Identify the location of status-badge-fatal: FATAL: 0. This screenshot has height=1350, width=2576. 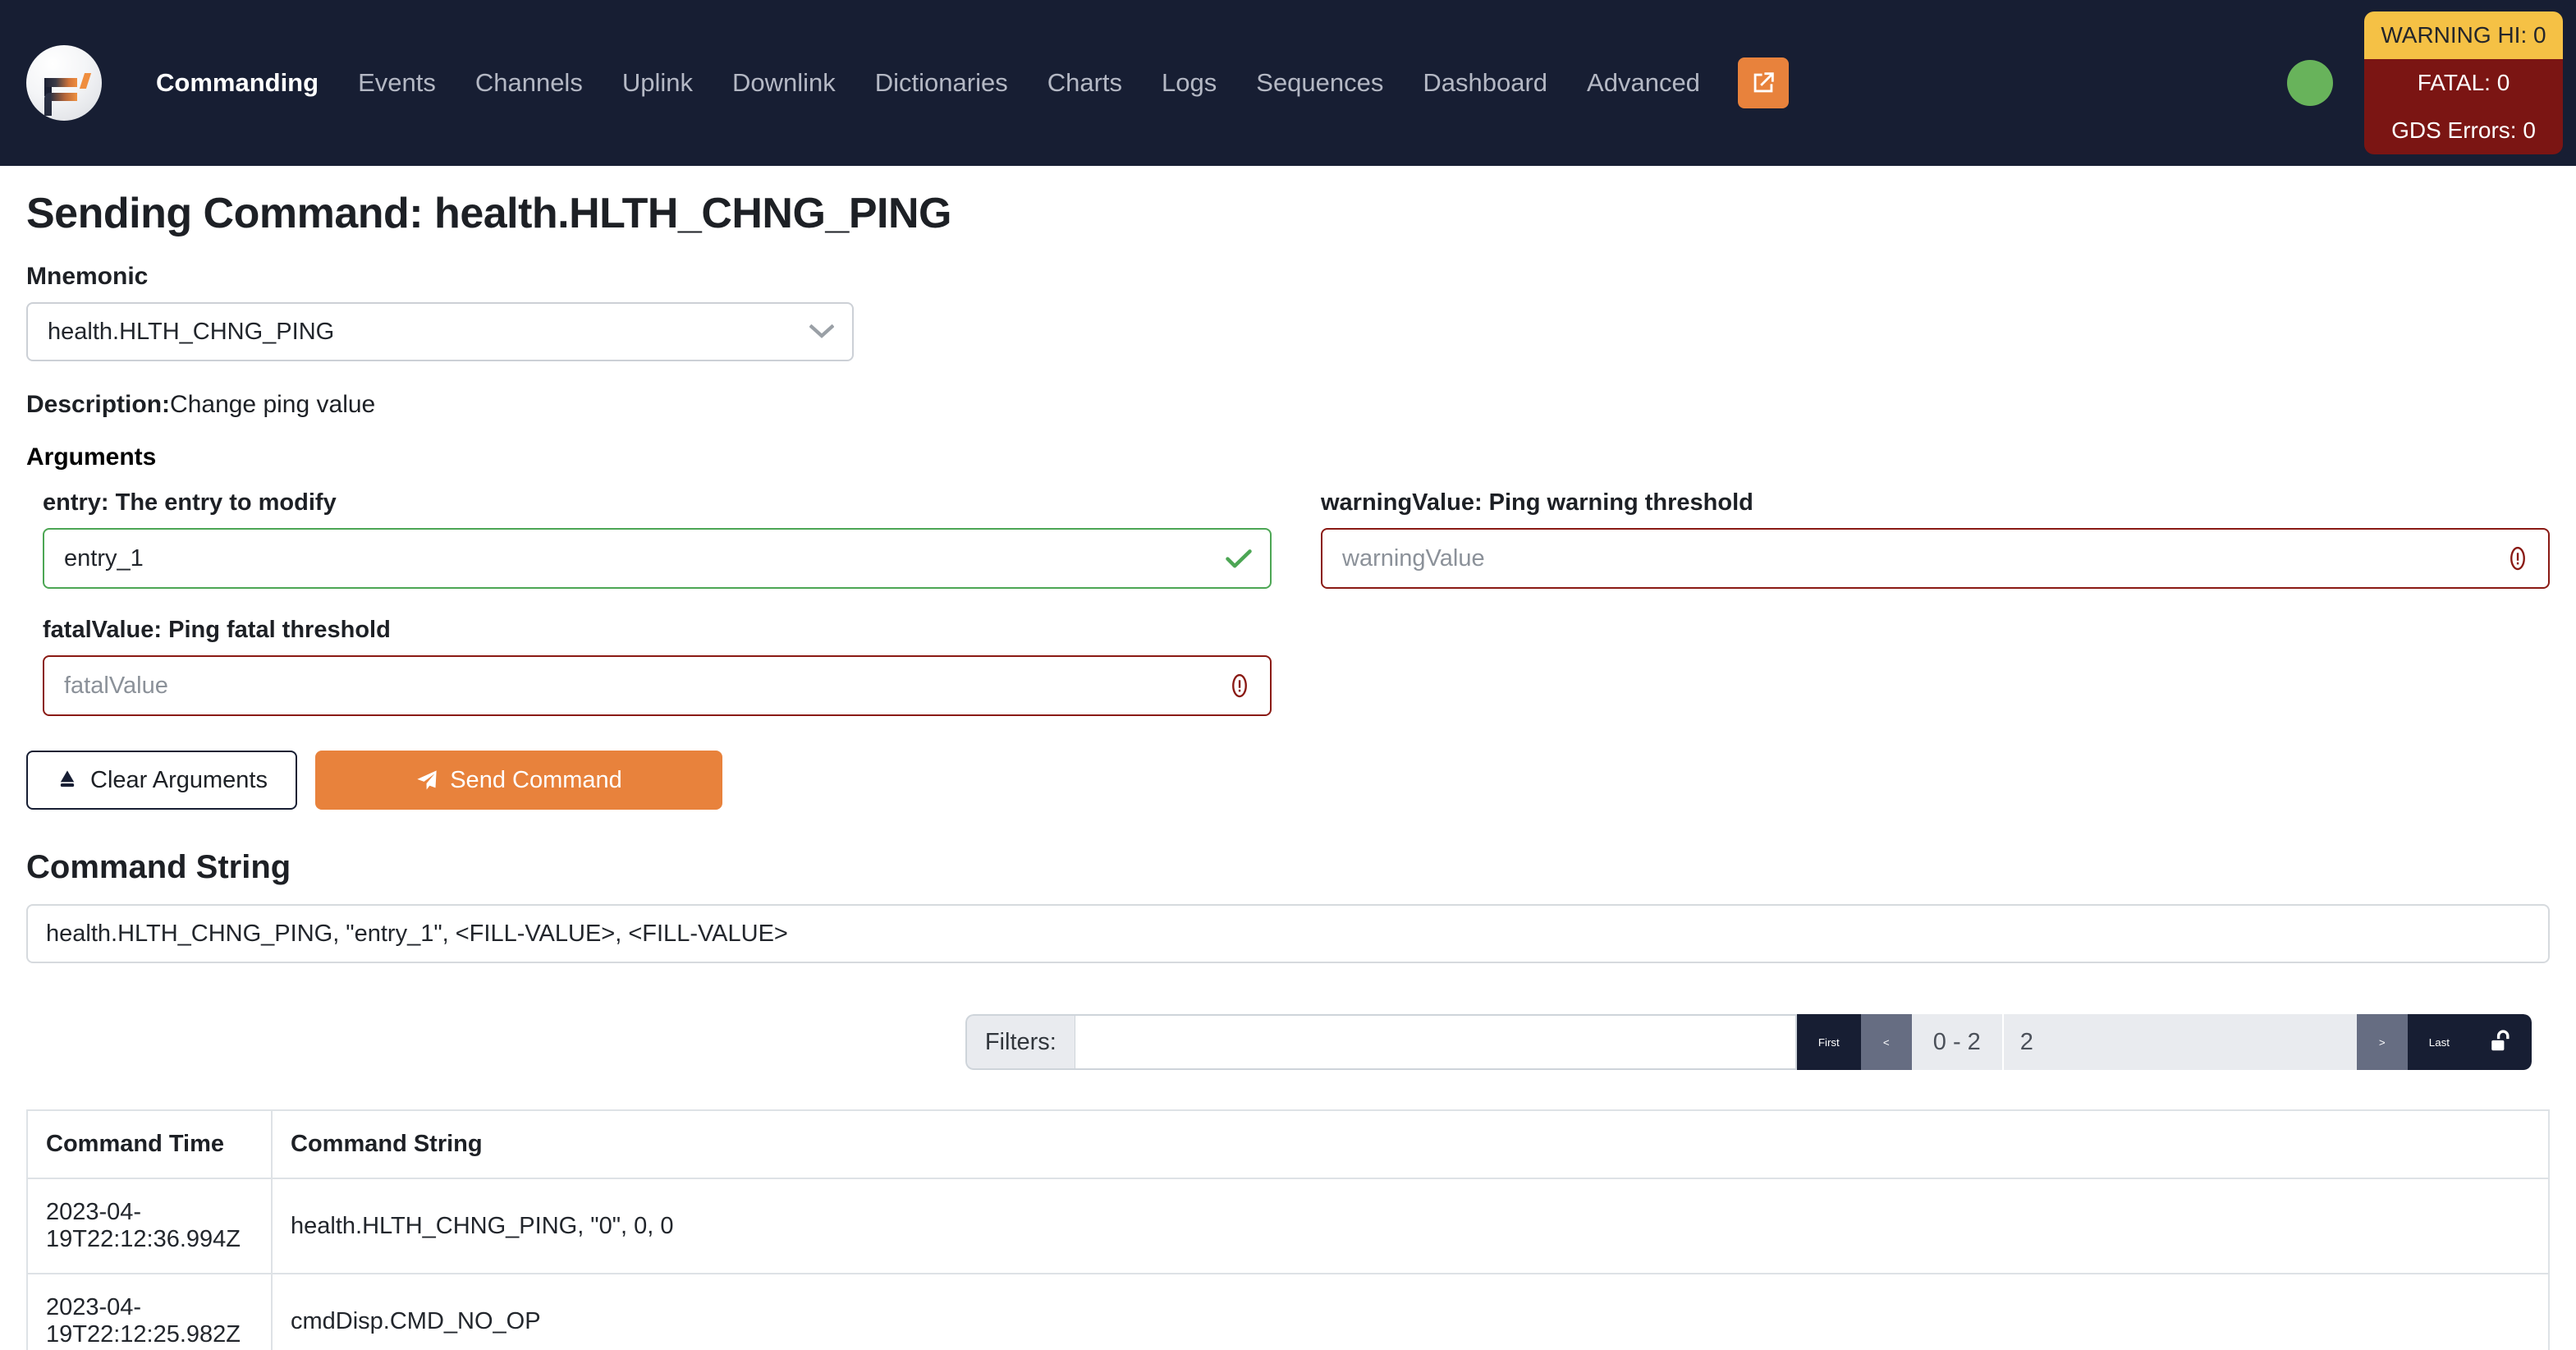
(2463, 83).